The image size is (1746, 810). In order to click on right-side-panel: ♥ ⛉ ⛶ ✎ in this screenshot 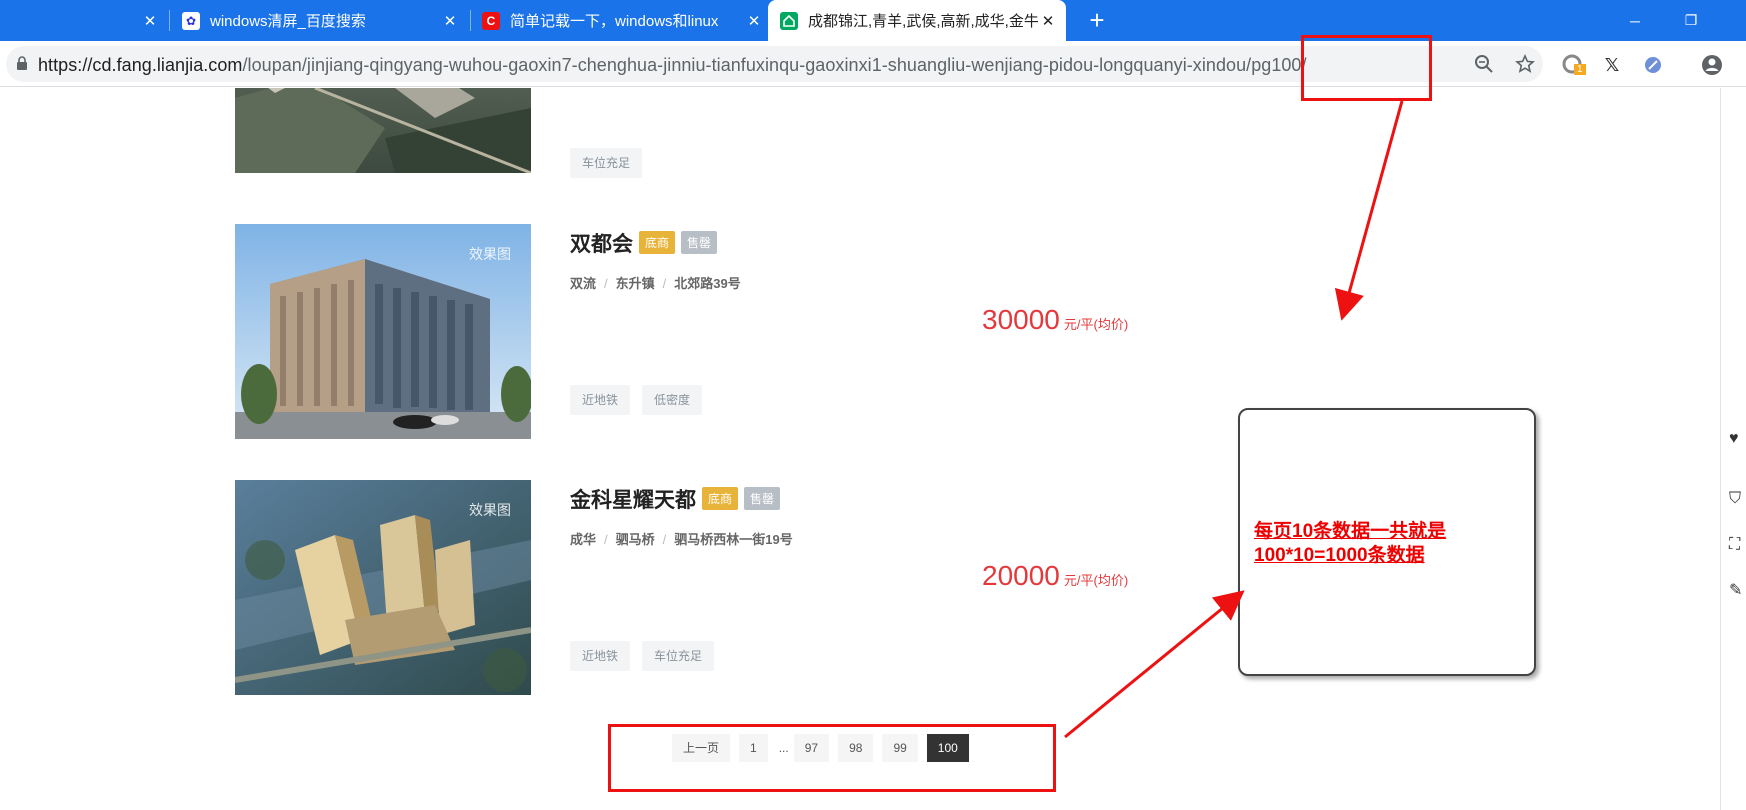, I will do `click(1733, 449)`.